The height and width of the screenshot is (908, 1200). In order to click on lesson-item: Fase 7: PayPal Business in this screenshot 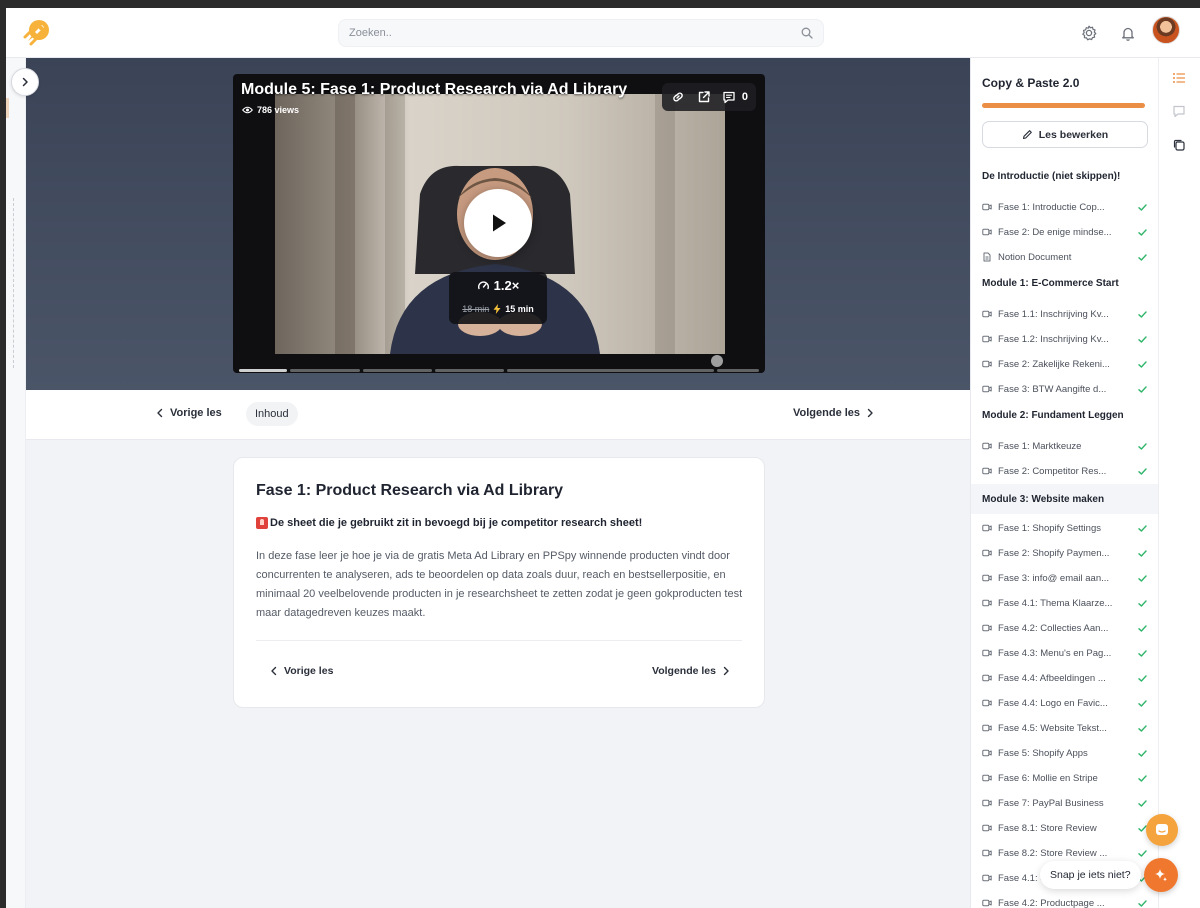, I will do `click(1065, 803)`.